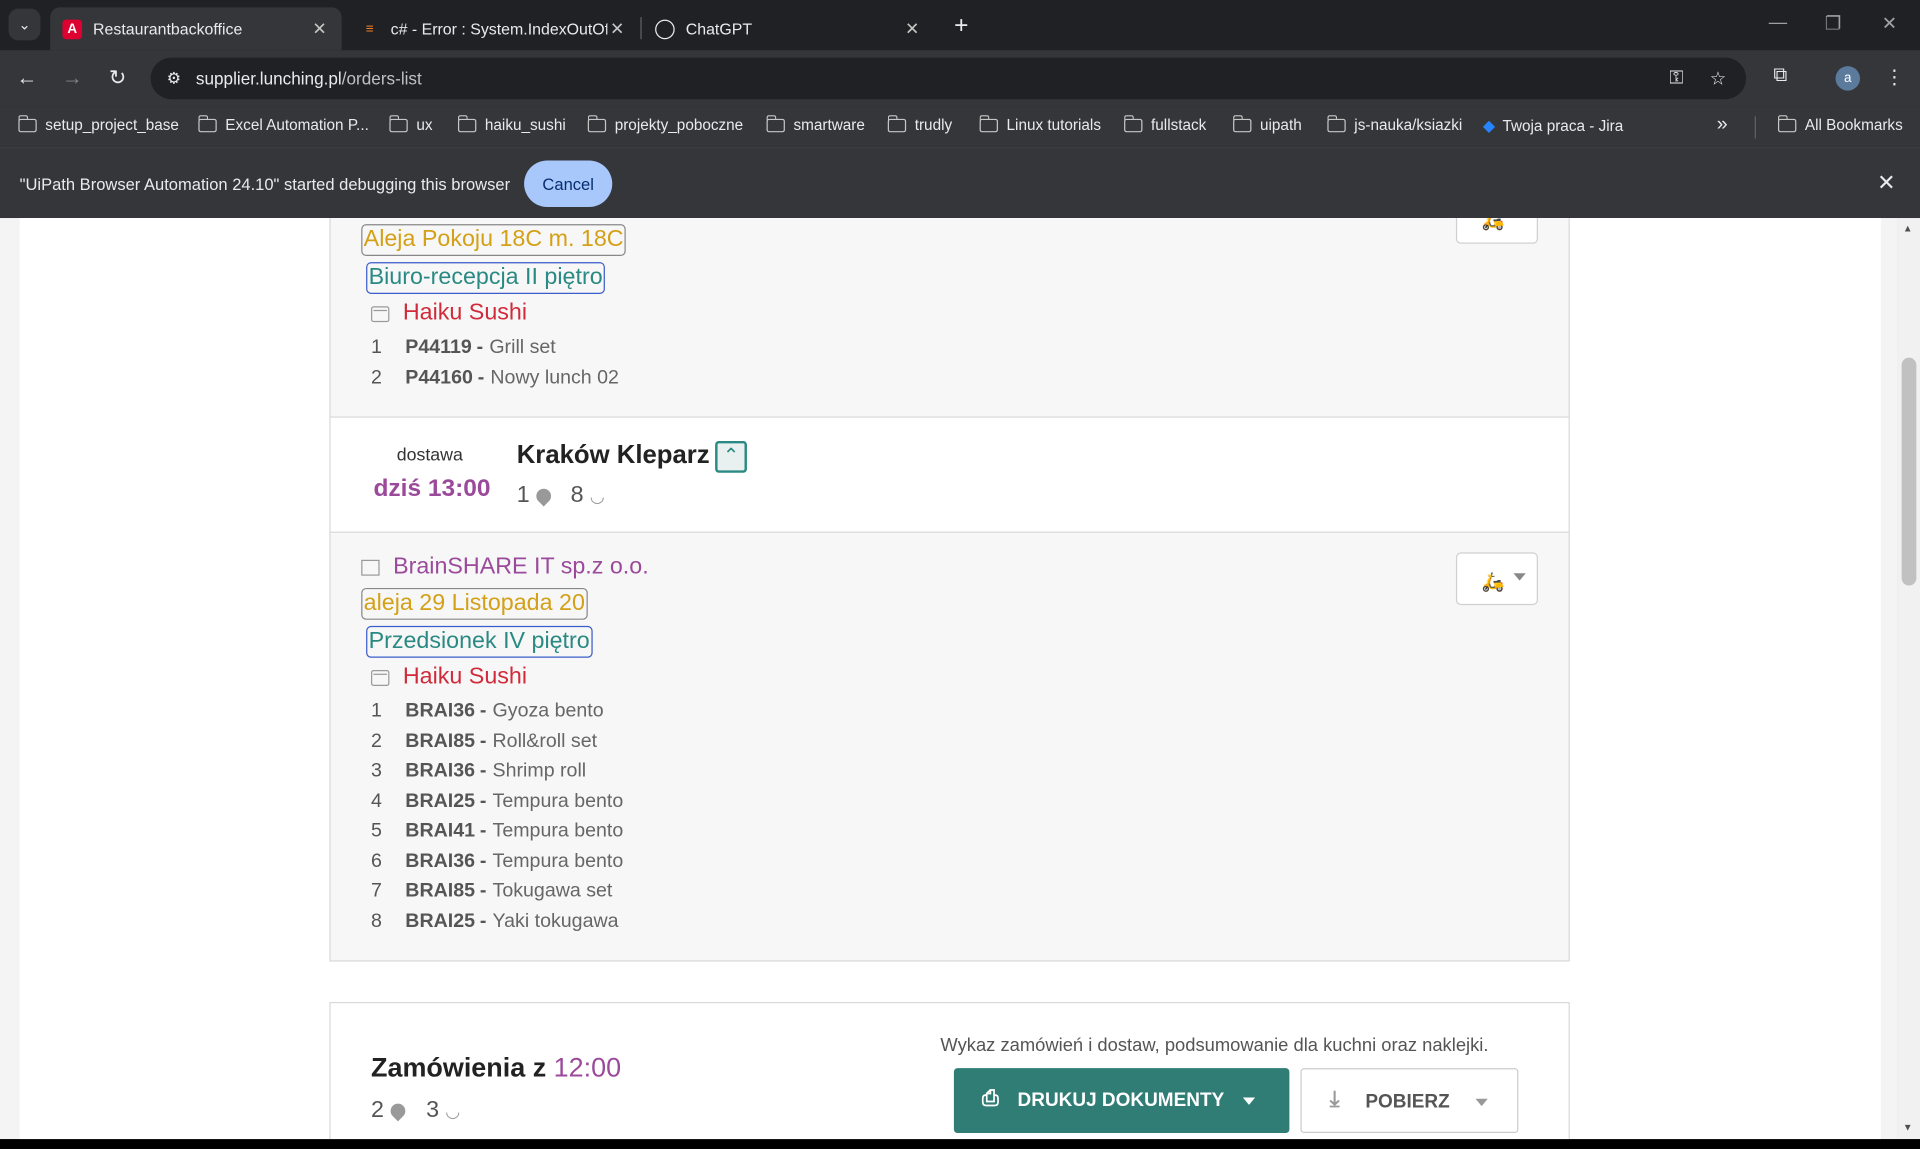 The image size is (1920, 1149). I want to click on download-button: ⤓ POBIERZ, so click(1409, 1101).